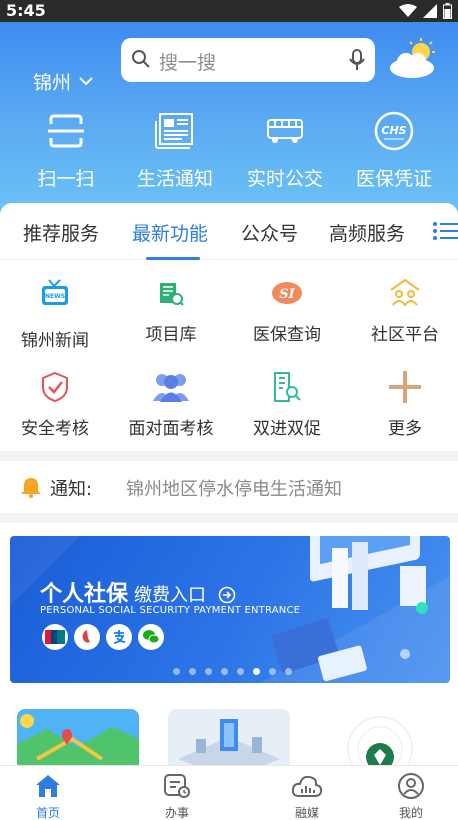 The width and height of the screenshot is (458, 820). I want to click on svg-text: SI, so click(287, 294).